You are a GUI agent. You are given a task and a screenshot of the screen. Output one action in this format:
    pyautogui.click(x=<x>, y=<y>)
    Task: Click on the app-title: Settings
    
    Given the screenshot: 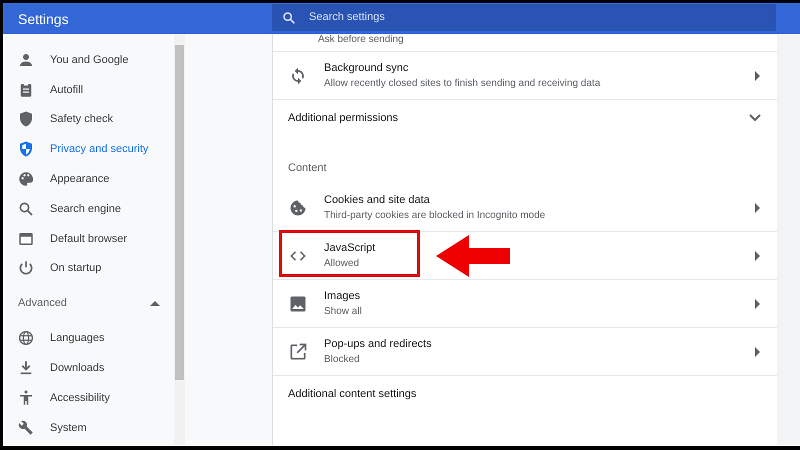 What is the action you would take?
    pyautogui.click(x=43, y=18)
    